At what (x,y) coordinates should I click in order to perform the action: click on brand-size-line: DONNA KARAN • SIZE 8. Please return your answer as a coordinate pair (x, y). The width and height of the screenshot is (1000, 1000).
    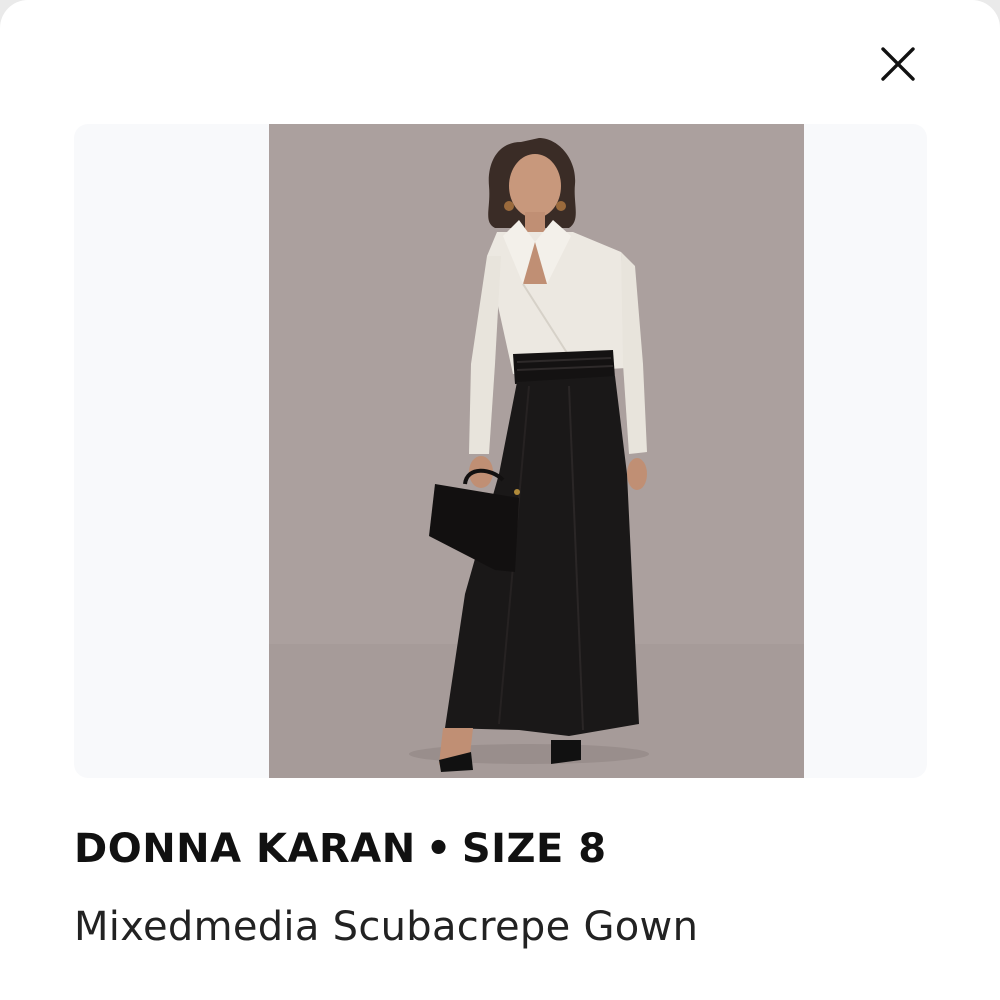
    Looking at the image, I should click on (340, 849).